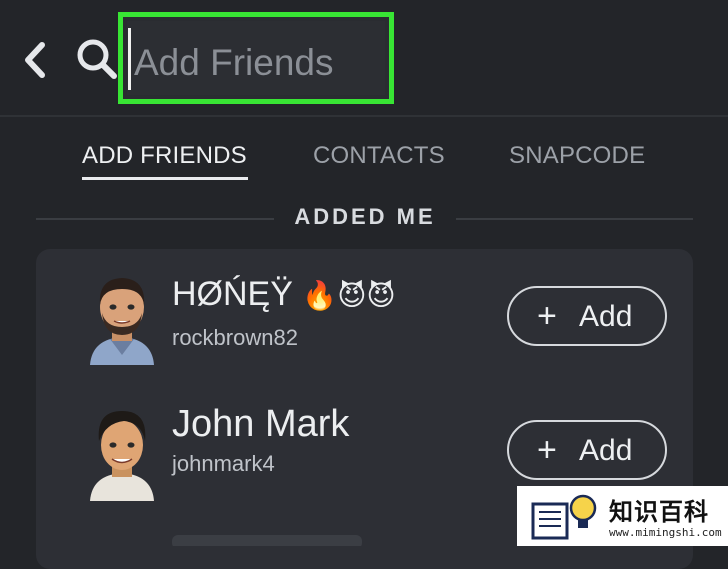 The width and height of the screenshot is (728, 569). I want to click on friend-display-name: HØŃĘŸ 🔥😈😈, so click(284, 294).